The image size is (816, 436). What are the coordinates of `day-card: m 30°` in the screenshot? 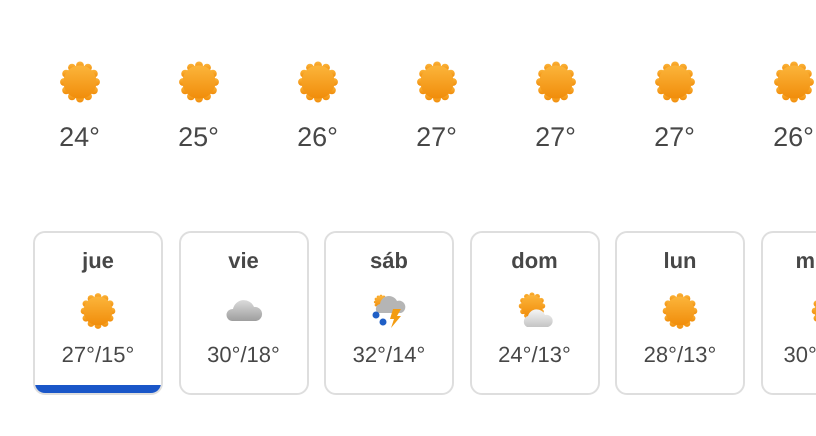 It's located at (788, 313).